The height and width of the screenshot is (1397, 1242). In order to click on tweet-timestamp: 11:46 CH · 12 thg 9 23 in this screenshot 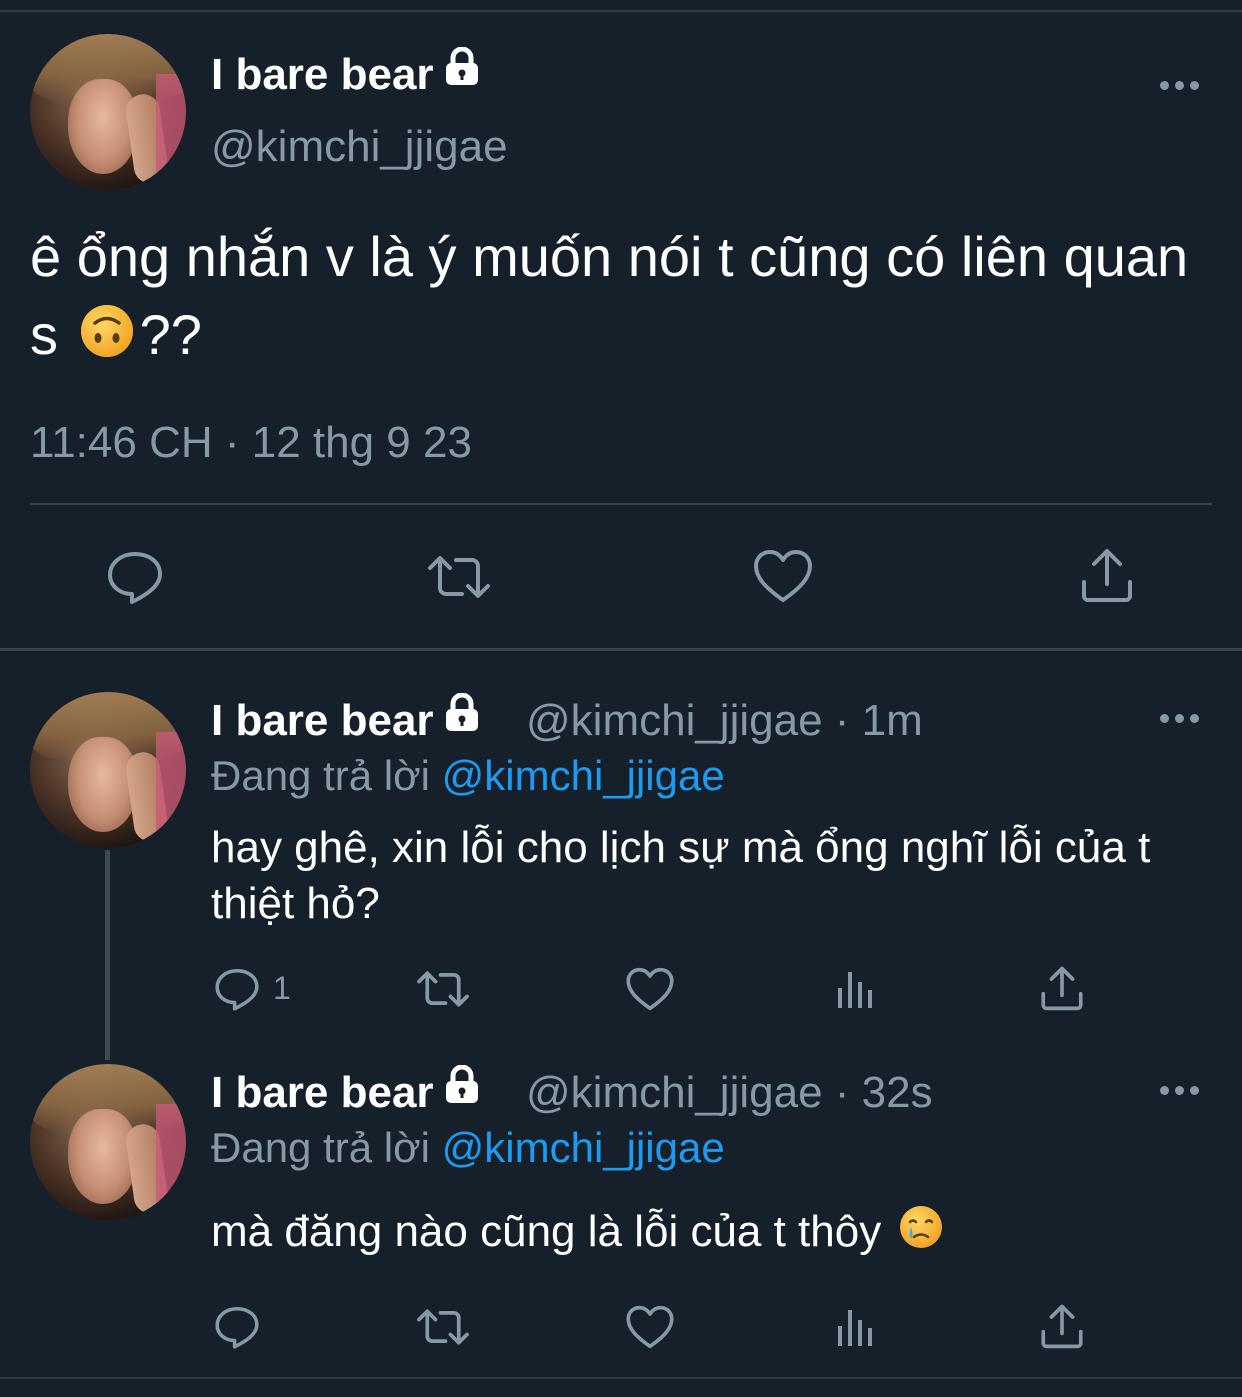, I will do `click(251, 443)`.